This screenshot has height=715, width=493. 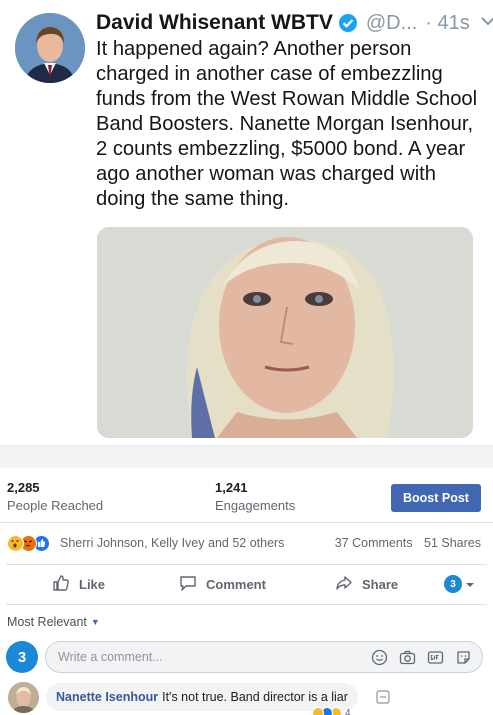 What do you see at coordinates (383, 697) in the screenshot?
I see `comment-options-icon` at bounding box center [383, 697].